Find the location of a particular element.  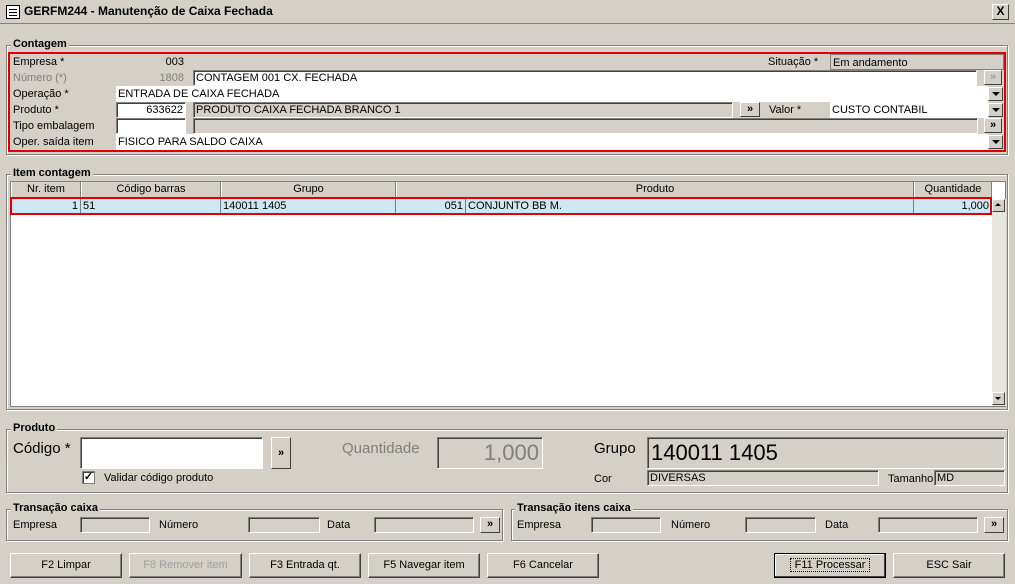

produto-legend: Produto is located at coordinates (34, 428).